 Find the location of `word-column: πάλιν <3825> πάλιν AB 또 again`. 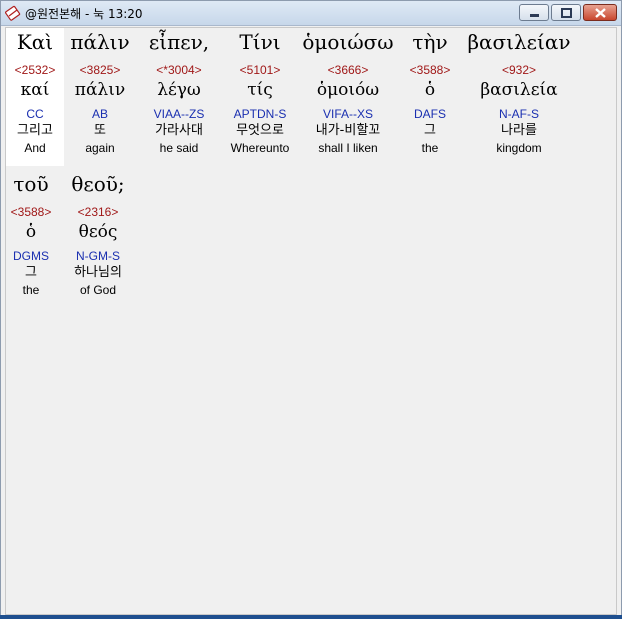

word-column: πάλιν <3825> πάλιν AB 또 again is located at coordinates (100, 92).